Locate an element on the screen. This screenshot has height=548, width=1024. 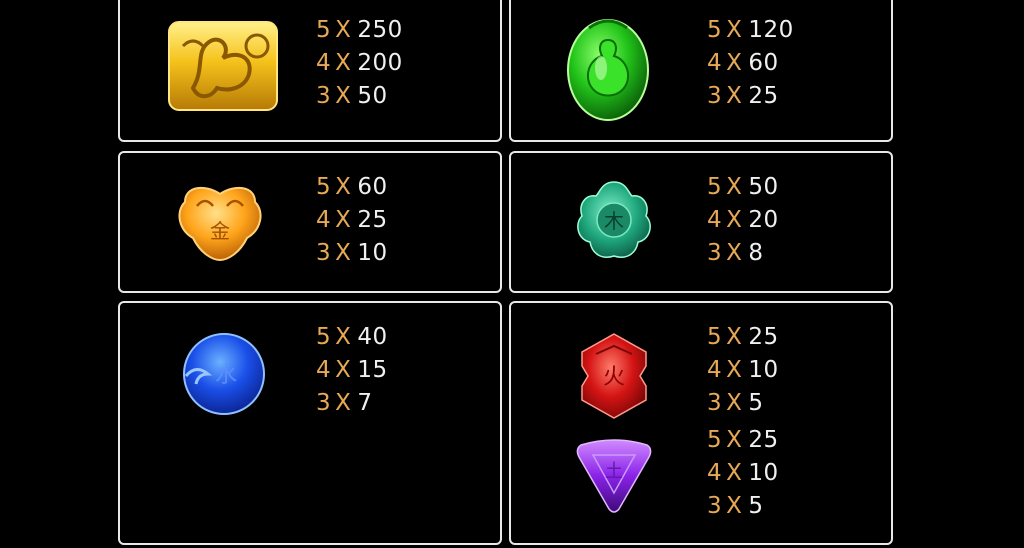
pay-row: 4 X 200 is located at coordinates (359, 63).